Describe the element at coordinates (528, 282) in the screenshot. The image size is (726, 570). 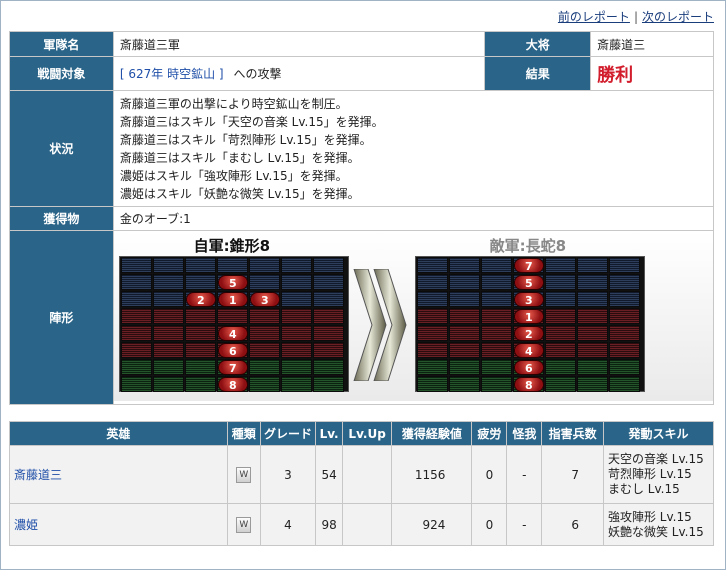
I see `enemy-unit-token: 5` at that location.